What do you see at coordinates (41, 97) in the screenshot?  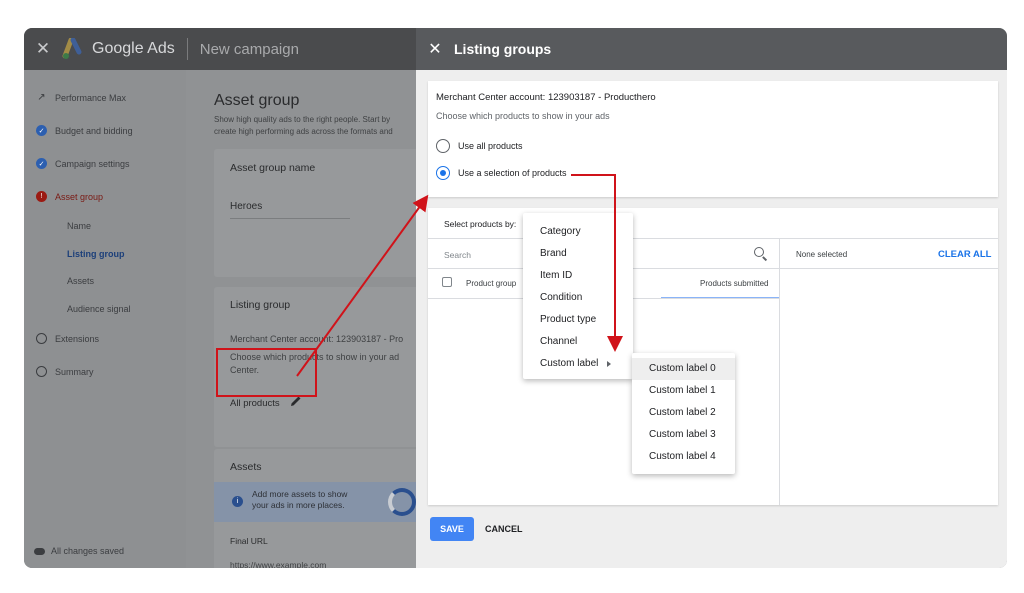 I see `trend-icon: ↗` at bounding box center [41, 97].